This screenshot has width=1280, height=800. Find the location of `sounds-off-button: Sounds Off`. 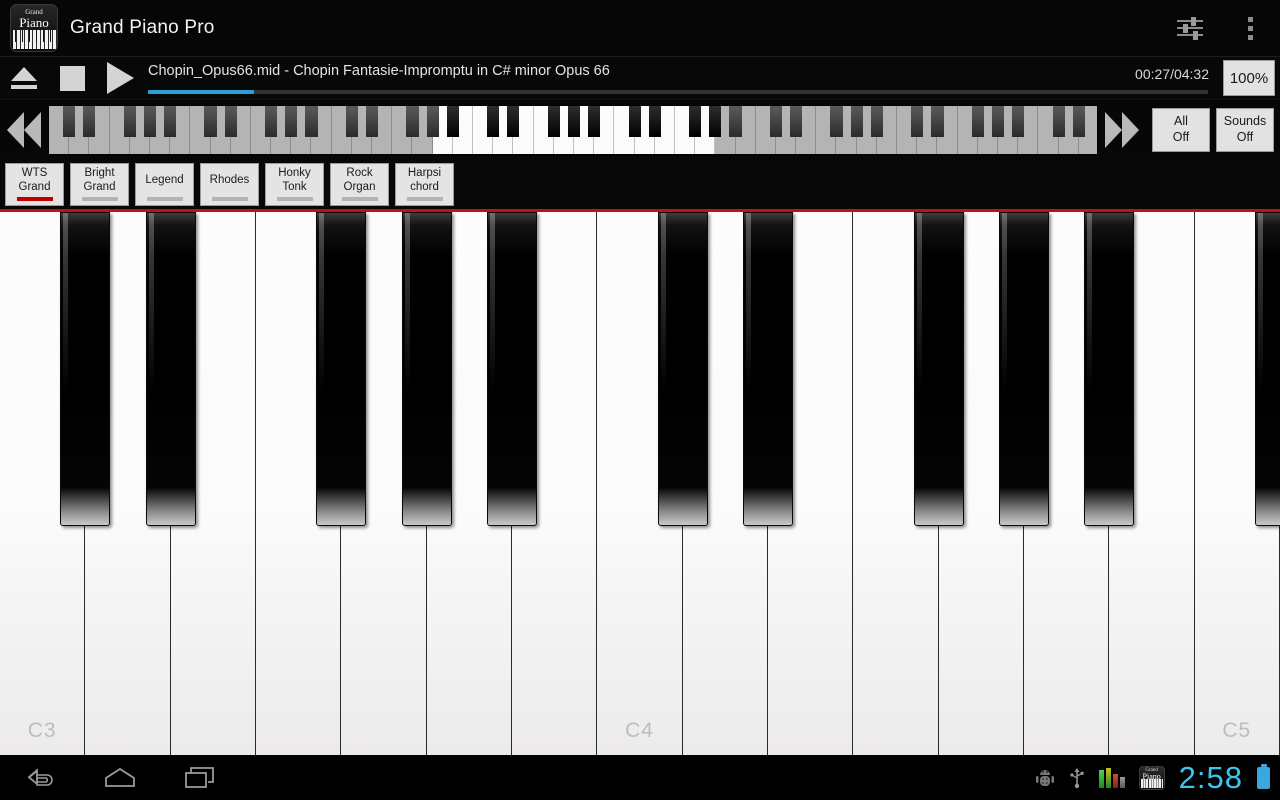

sounds-off-button: Sounds Off is located at coordinates (1245, 130).